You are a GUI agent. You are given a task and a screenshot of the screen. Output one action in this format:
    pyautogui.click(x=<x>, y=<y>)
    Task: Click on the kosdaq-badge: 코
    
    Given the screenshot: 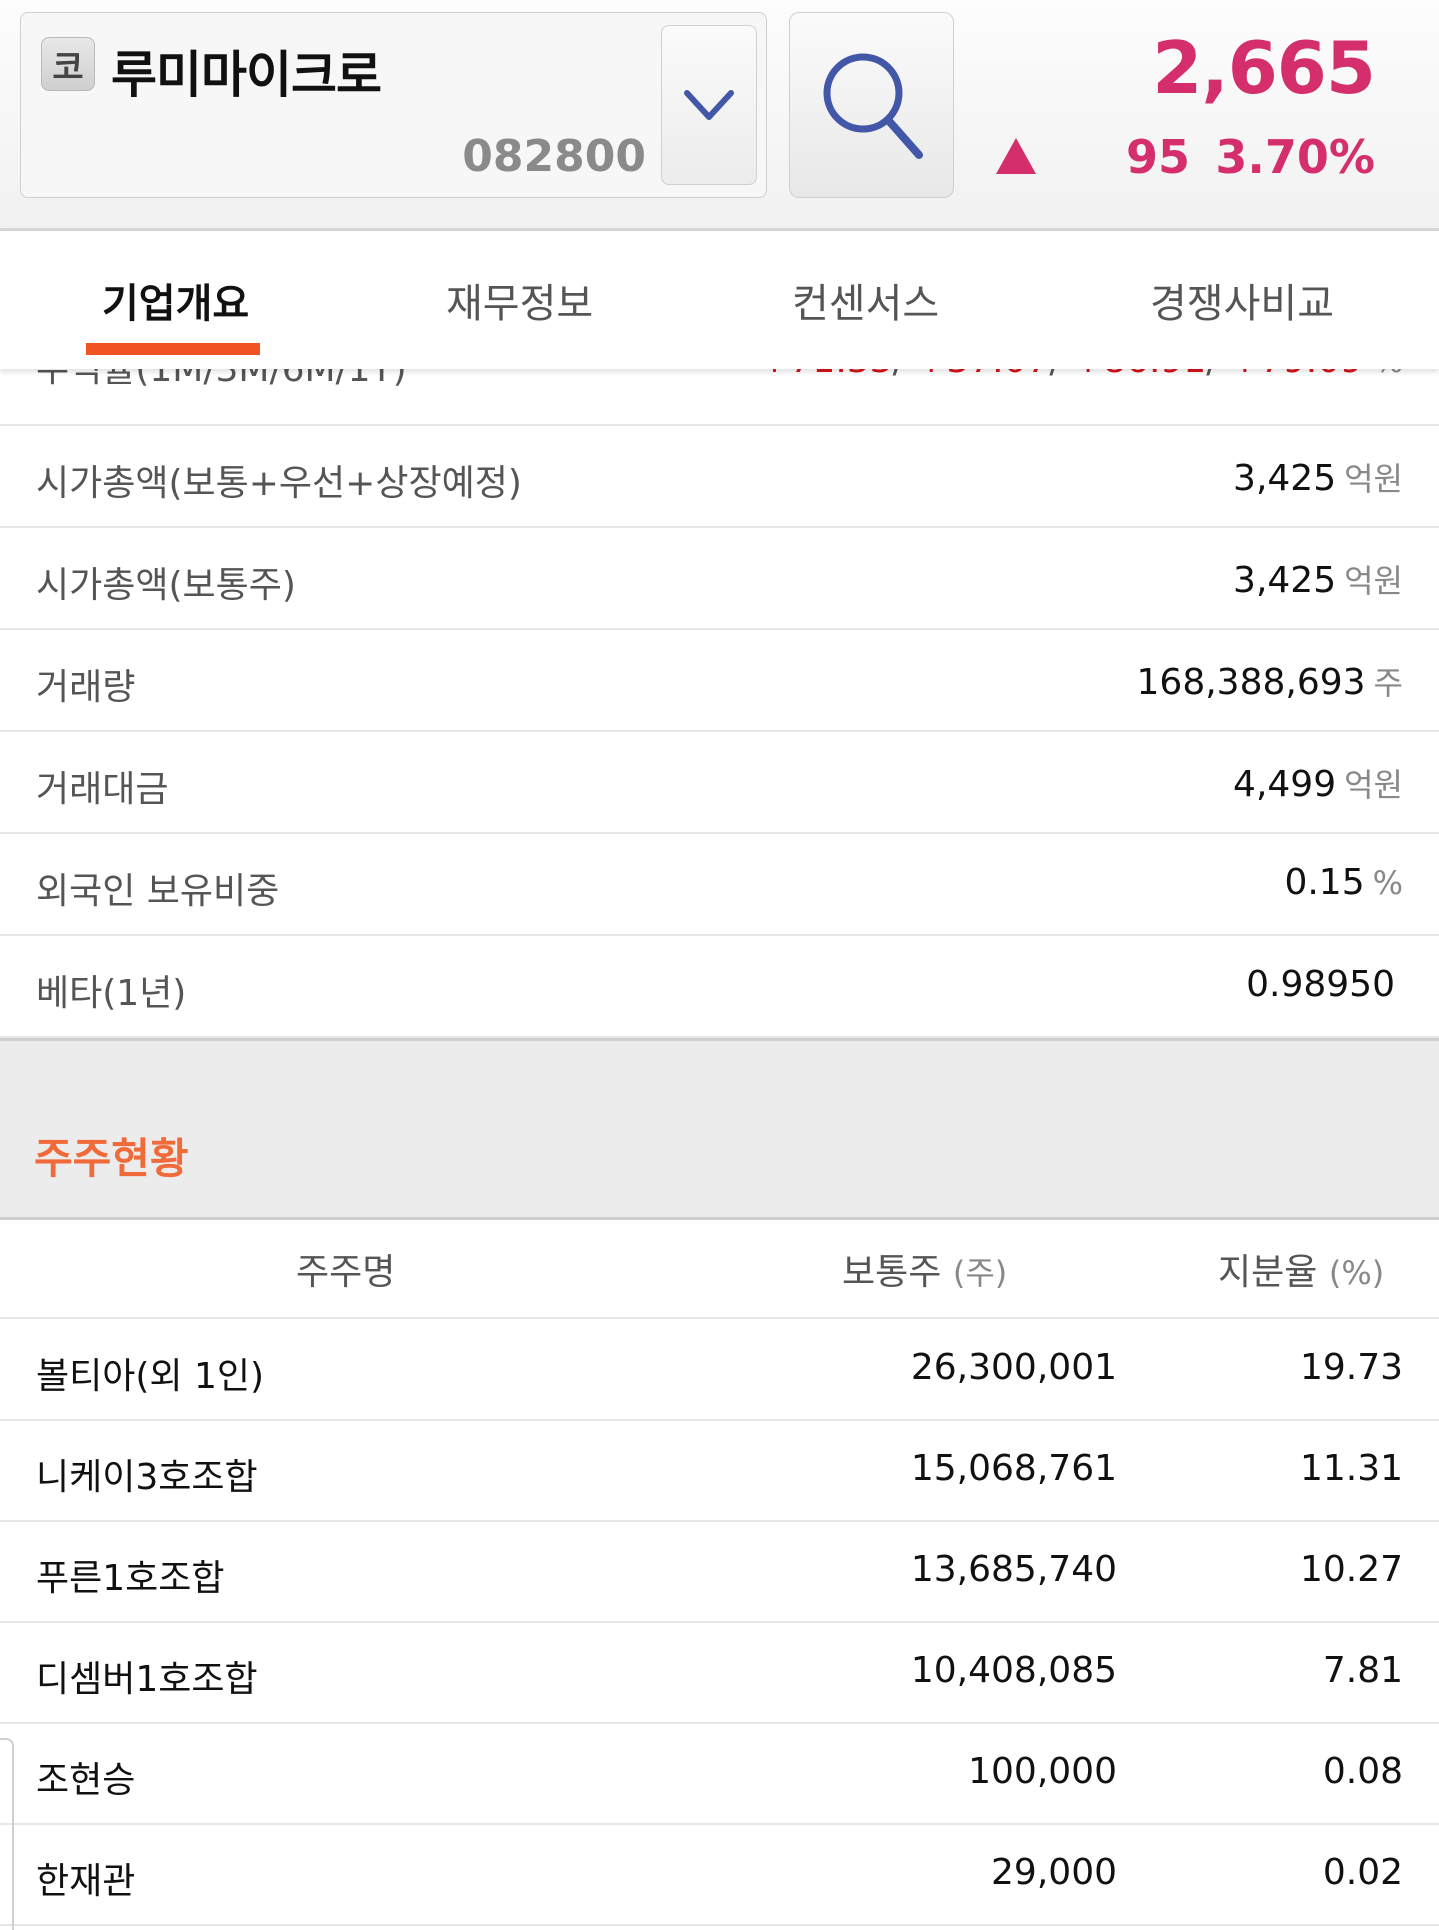 What is the action you would take?
    pyautogui.click(x=68, y=64)
    